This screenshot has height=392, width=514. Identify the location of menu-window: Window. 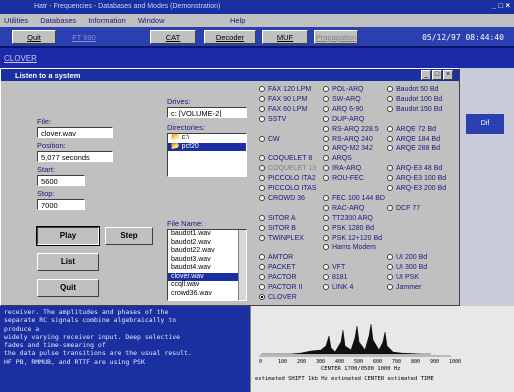
(151, 20).